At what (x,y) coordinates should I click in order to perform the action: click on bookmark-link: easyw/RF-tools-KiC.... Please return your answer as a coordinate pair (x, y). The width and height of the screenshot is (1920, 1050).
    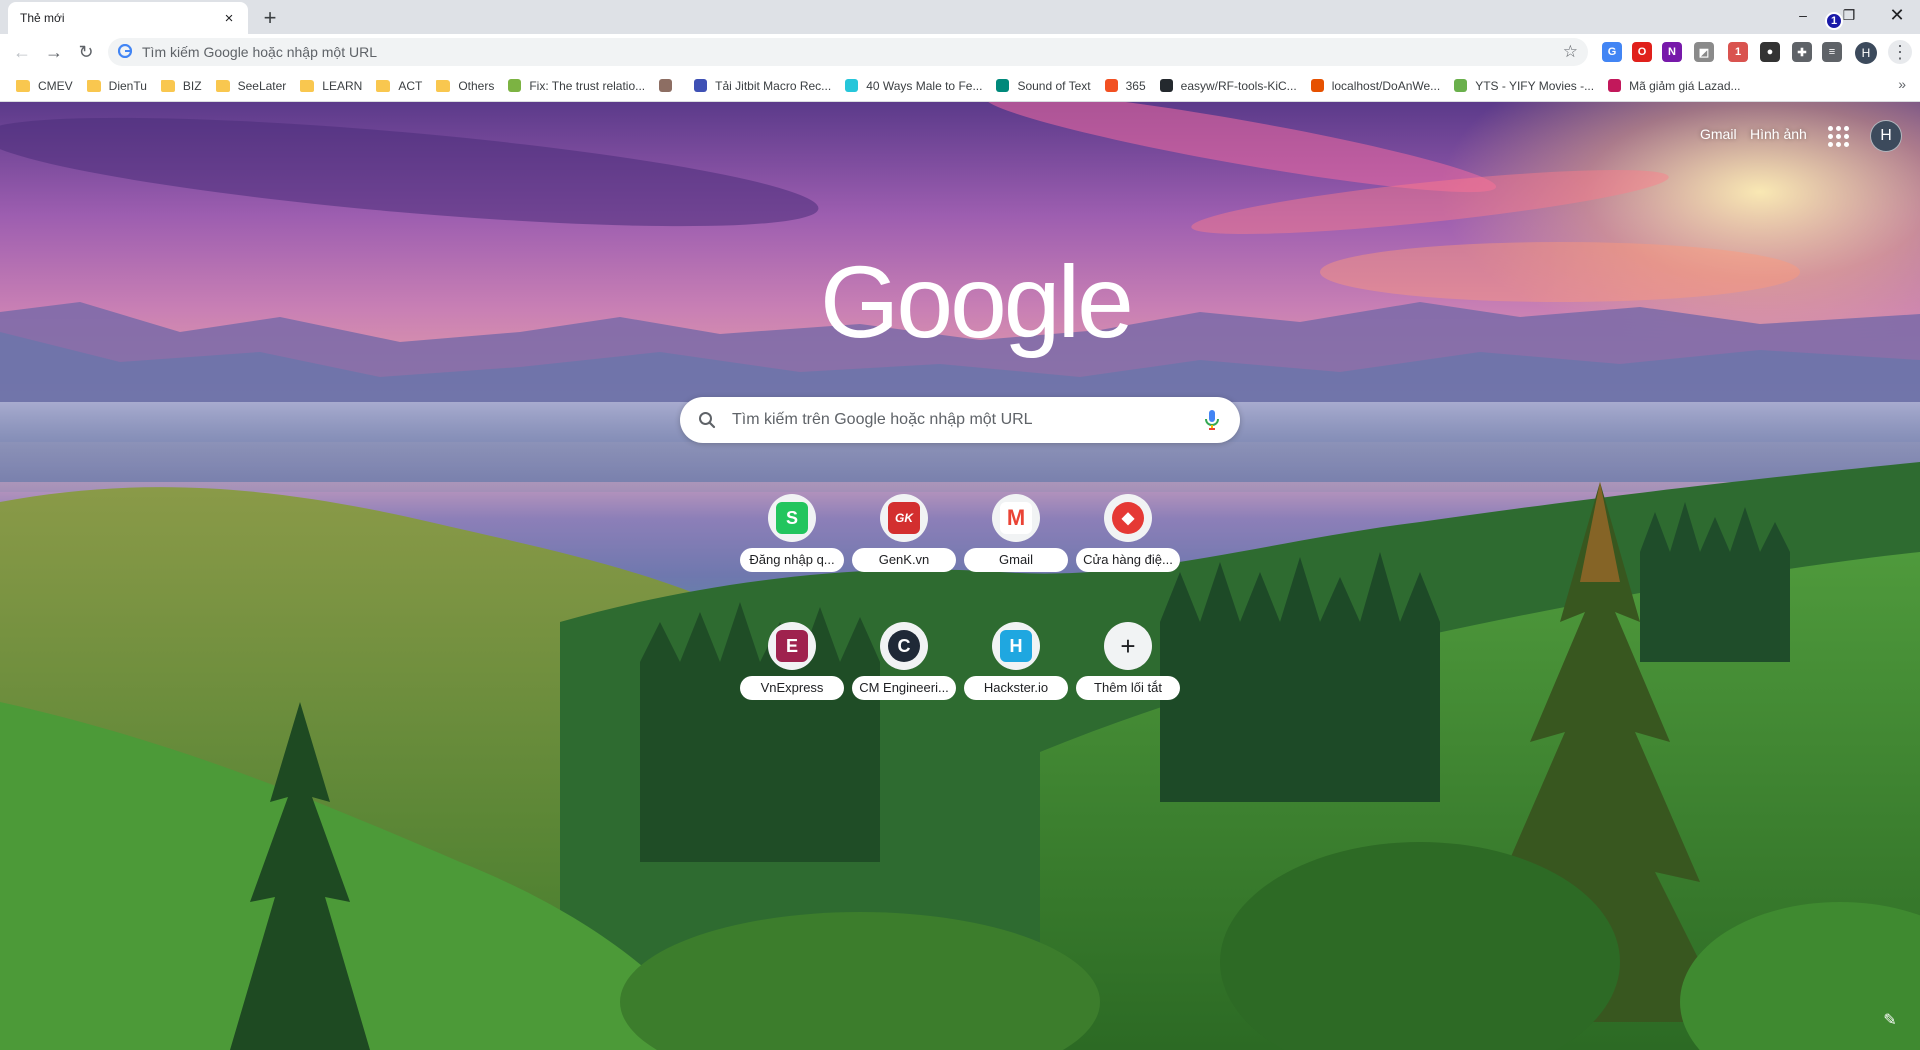
    Looking at the image, I should click on (1229, 86).